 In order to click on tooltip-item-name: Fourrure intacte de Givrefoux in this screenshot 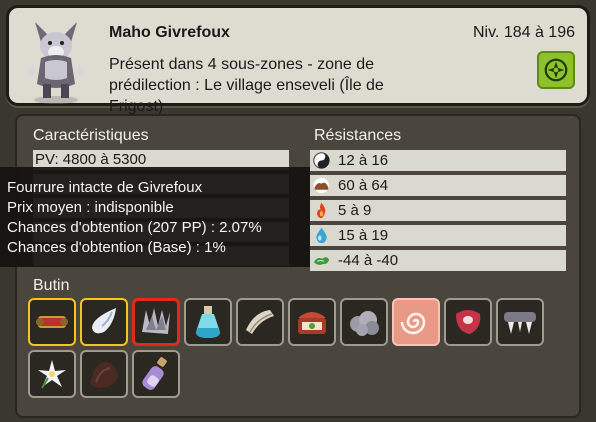, I will do `click(105, 187)`.